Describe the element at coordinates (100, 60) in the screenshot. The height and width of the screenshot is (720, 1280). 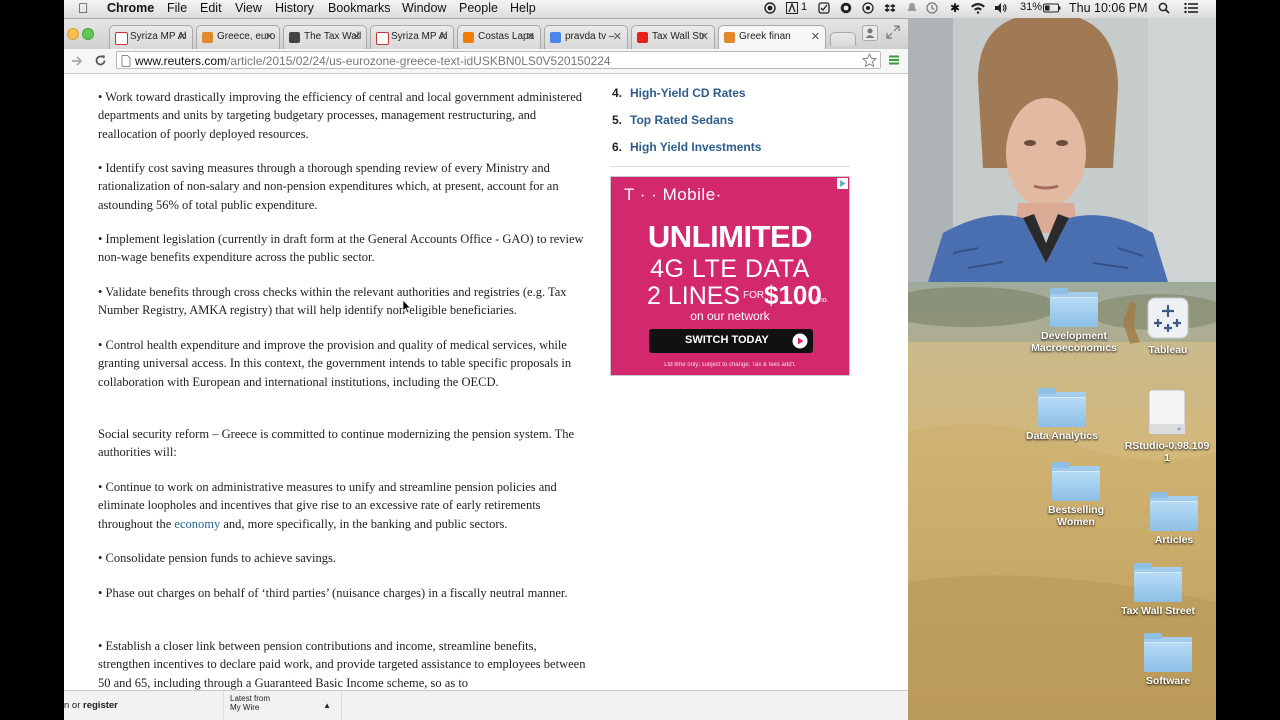
I see `reload-icon` at that location.